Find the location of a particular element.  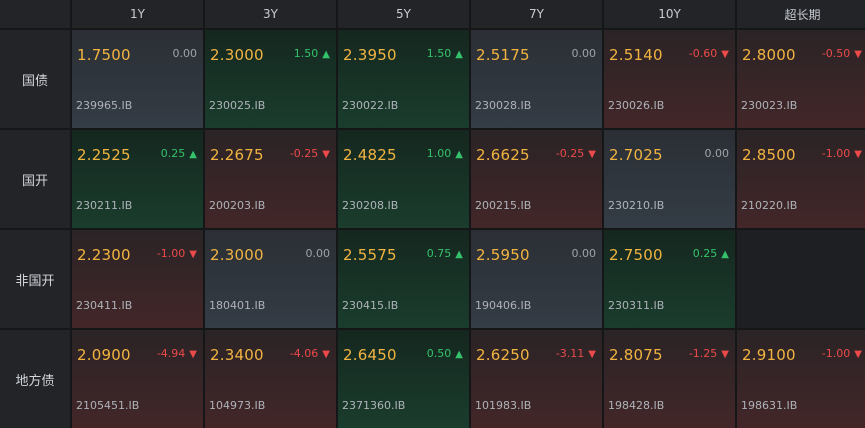

change-text: 1.50 is located at coordinates (306, 53).